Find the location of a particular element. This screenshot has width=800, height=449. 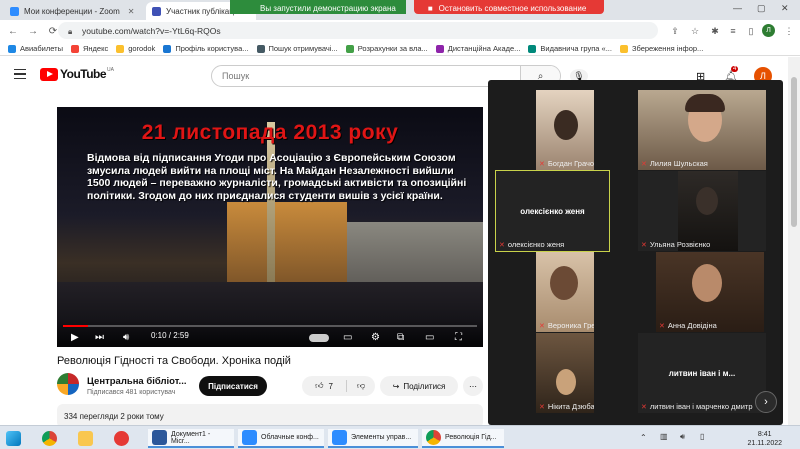

more-actions-button: ⋯ is located at coordinates (473, 386).